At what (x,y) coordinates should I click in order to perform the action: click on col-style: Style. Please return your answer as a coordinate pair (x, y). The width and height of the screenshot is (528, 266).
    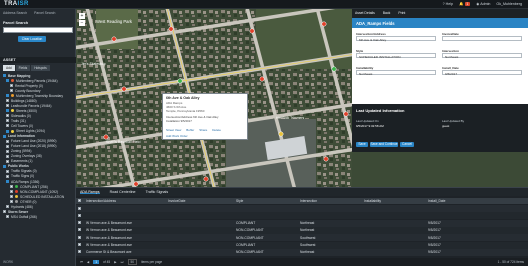
    Looking at the image, I should click on (268, 201).